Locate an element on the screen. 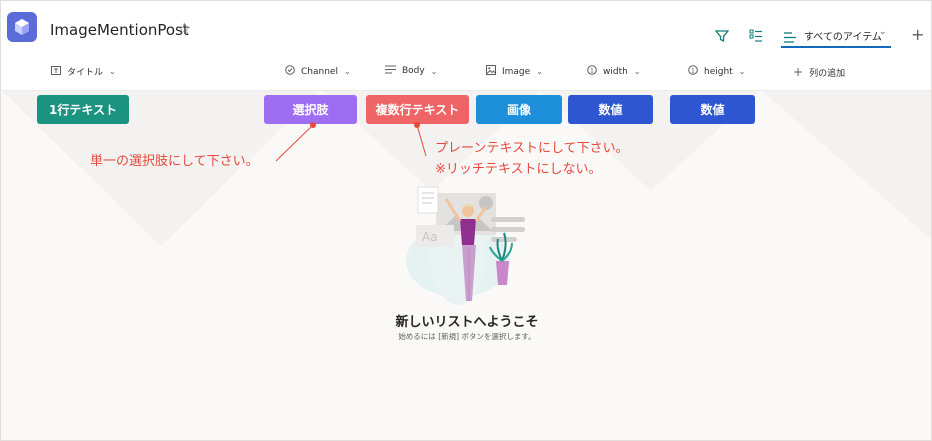 This screenshot has height=441, width=932. annotation-choice-note: 単一の選択肢にして下さい。 is located at coordinates (174, 161).